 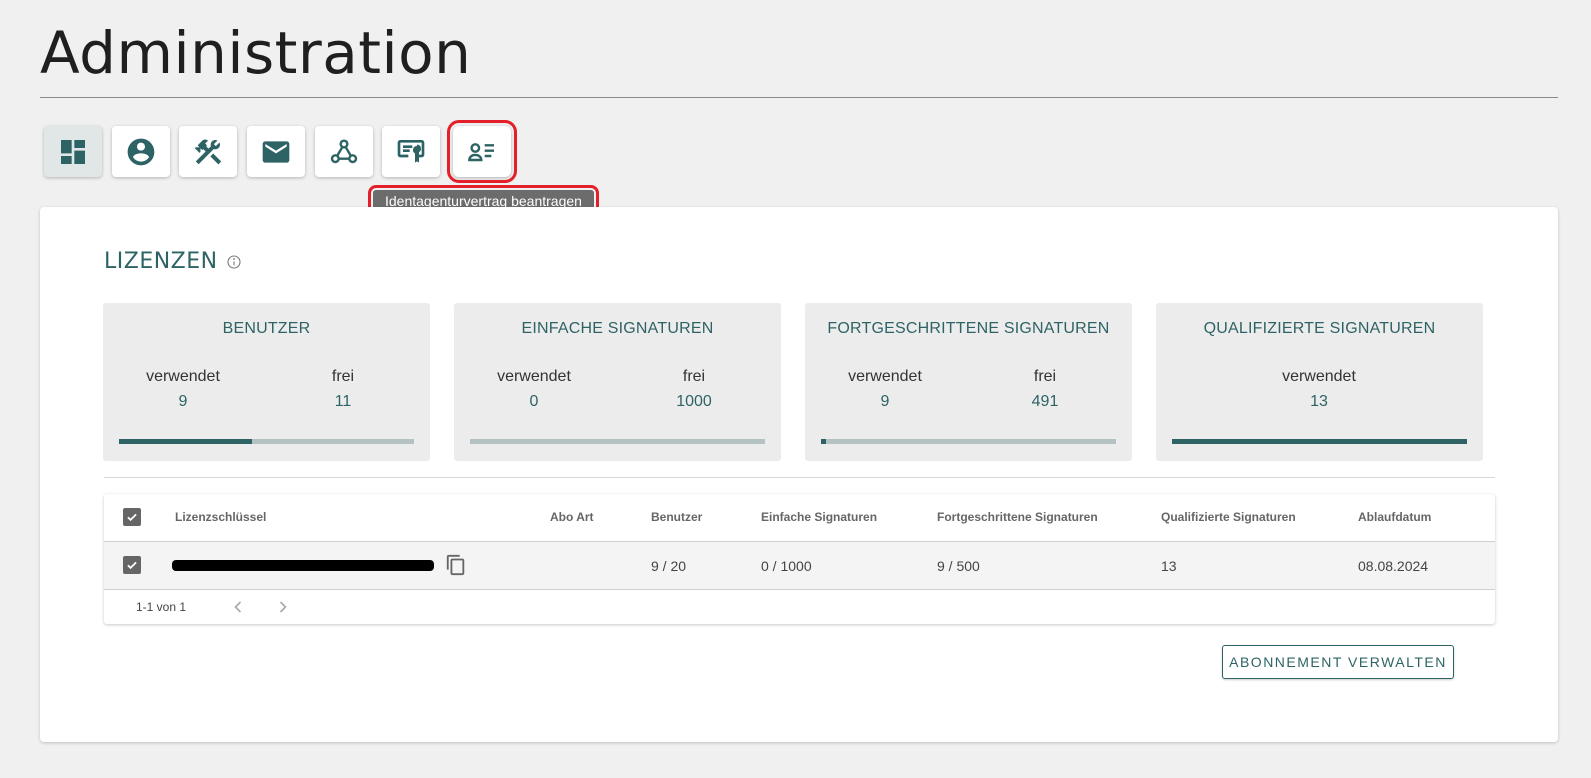 I want to click on cell-simple-signatures: 0 / 1000, so click(x=786, y=566).